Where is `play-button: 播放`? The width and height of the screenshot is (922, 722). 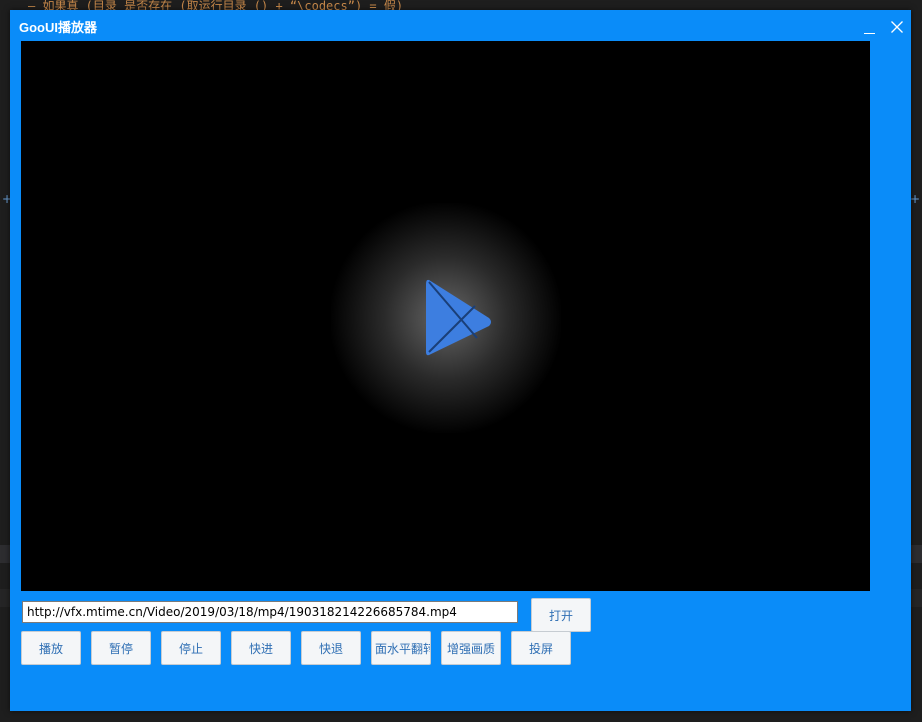
play-button: 播放 is located at coordinates (51, 648).